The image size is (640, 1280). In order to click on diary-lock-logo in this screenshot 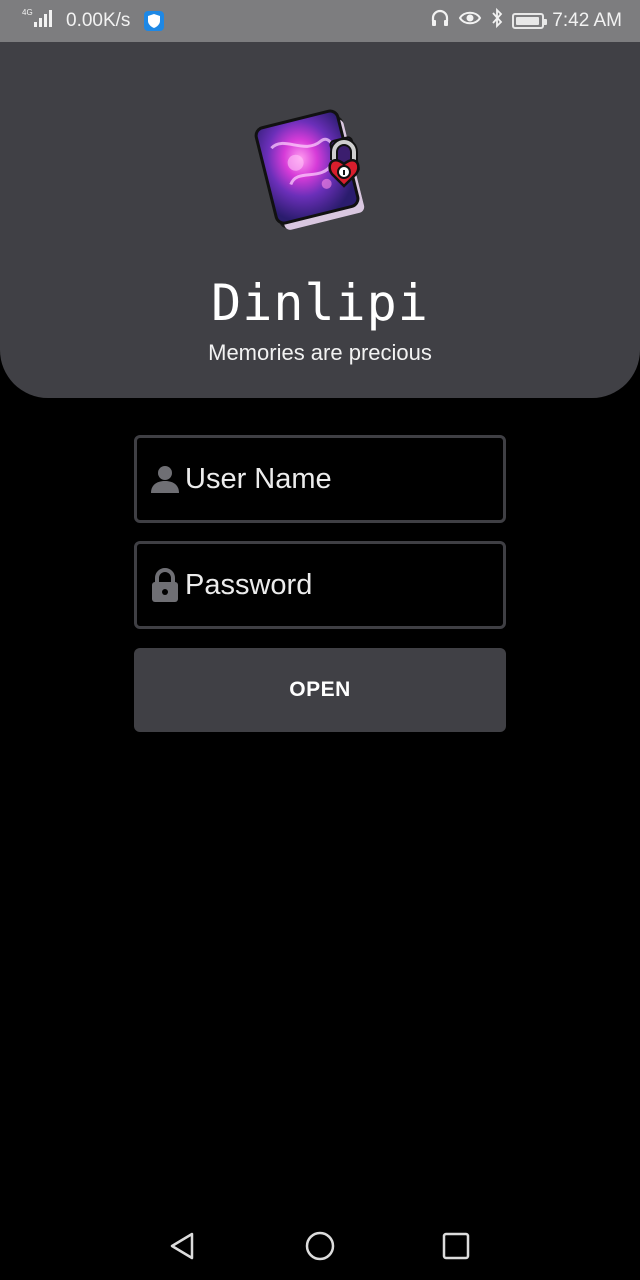, I will do `click(316, 169)`.